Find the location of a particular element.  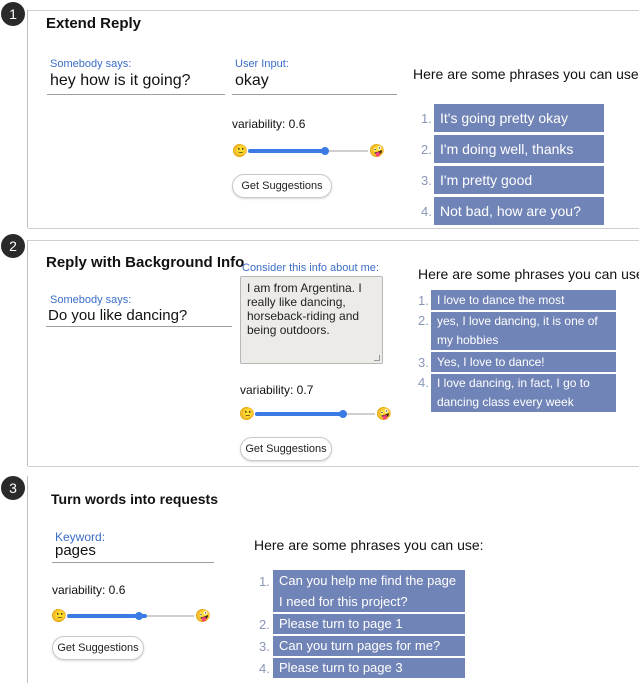

section-number-badge: 2 is located at coordinates (13, 246).